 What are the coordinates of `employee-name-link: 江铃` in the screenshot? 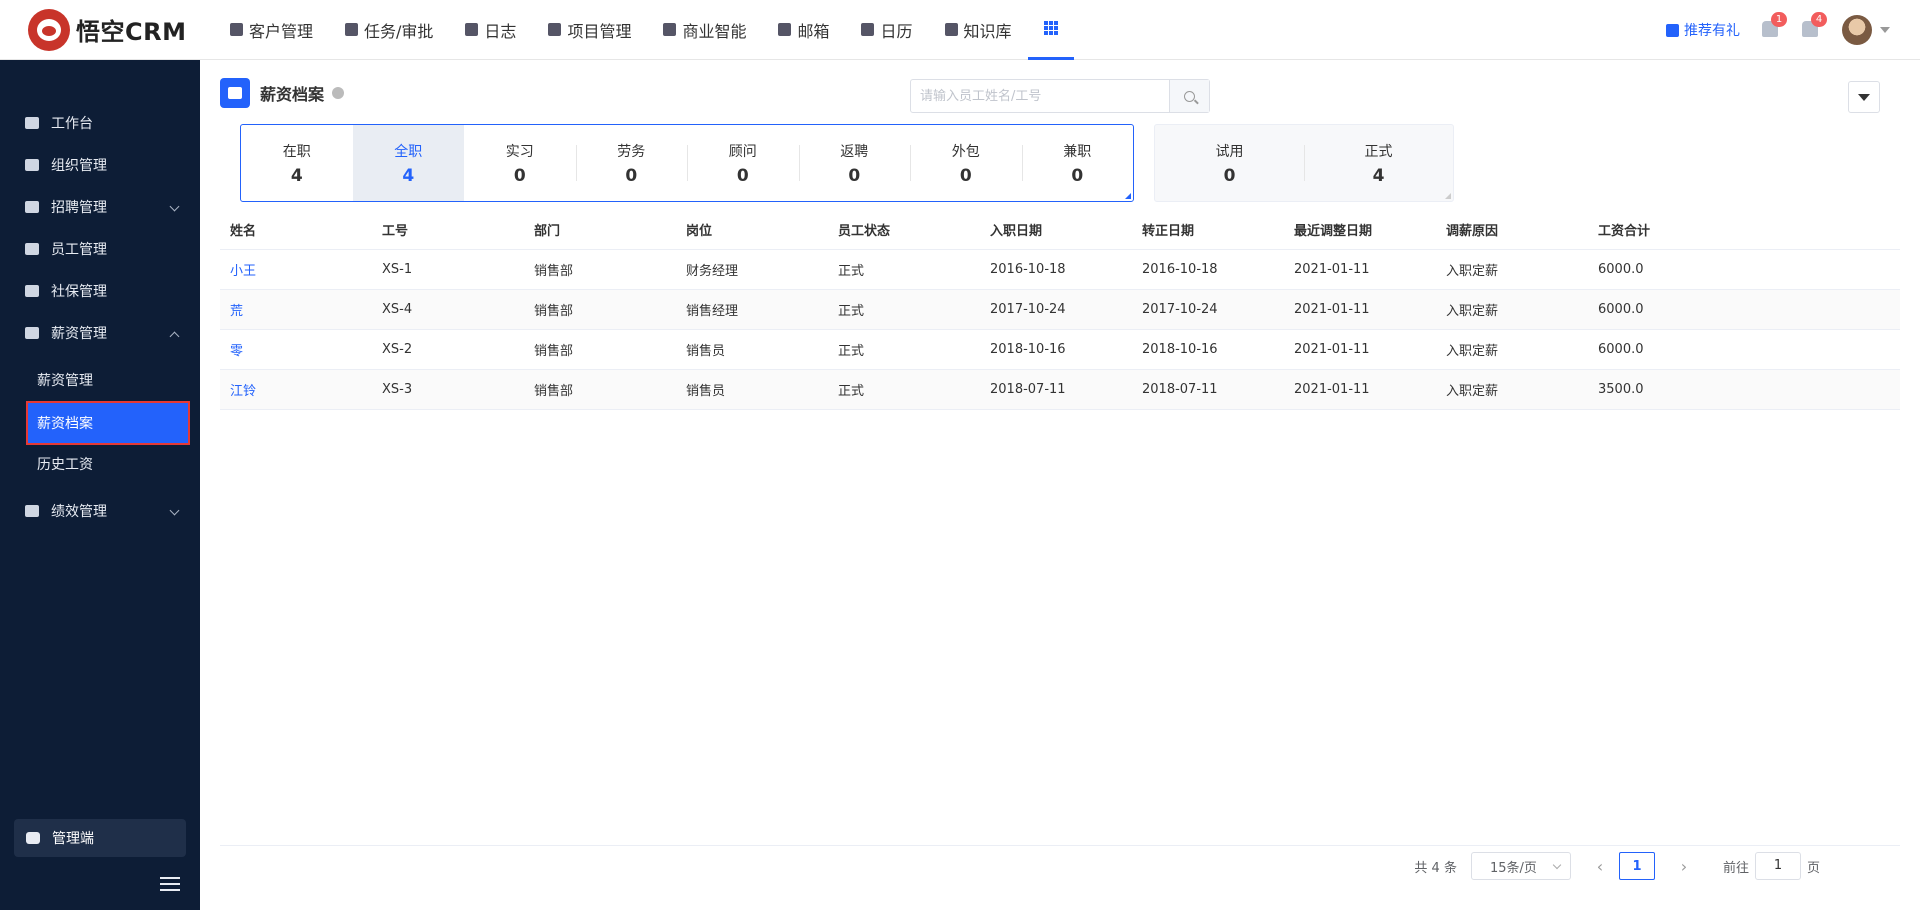 It's located at (296, 389).